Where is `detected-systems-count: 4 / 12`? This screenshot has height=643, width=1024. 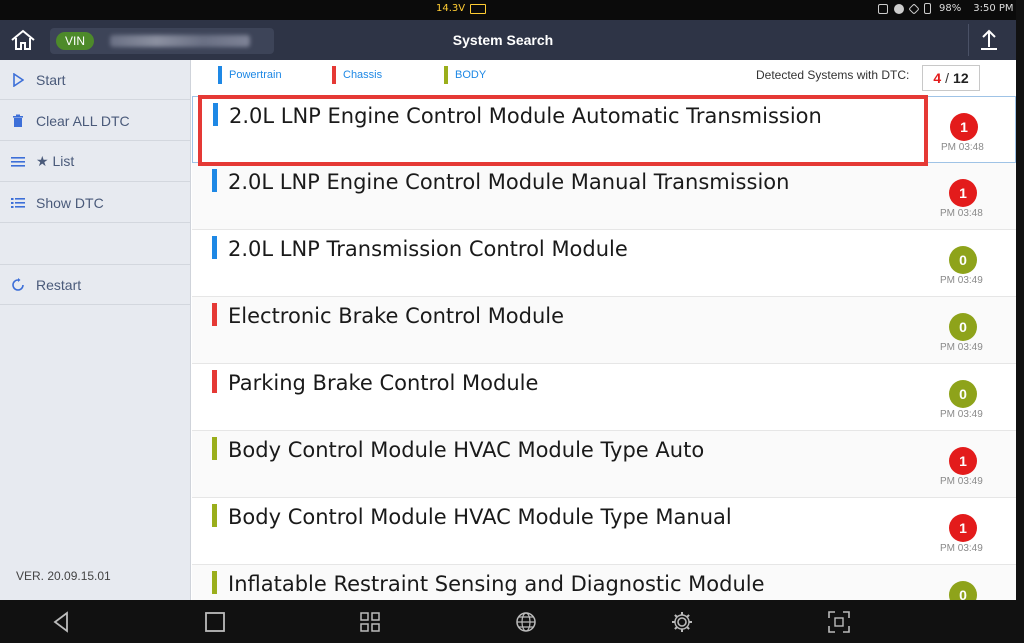 detected-systems-count: 4 / 12 is located at coordinates (951, 78).